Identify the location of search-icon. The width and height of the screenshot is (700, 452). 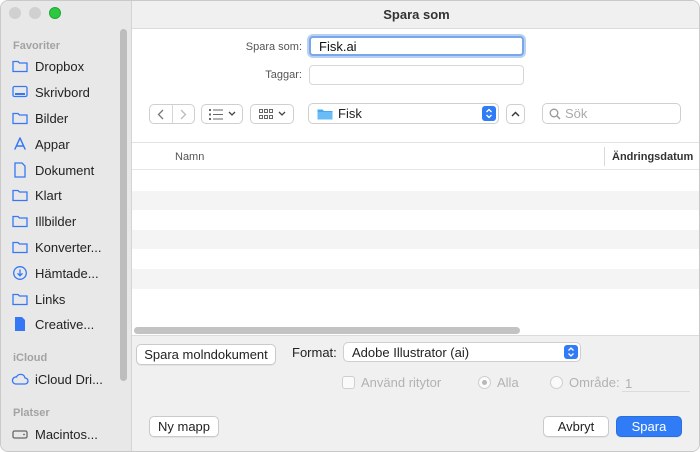
(555, 113).